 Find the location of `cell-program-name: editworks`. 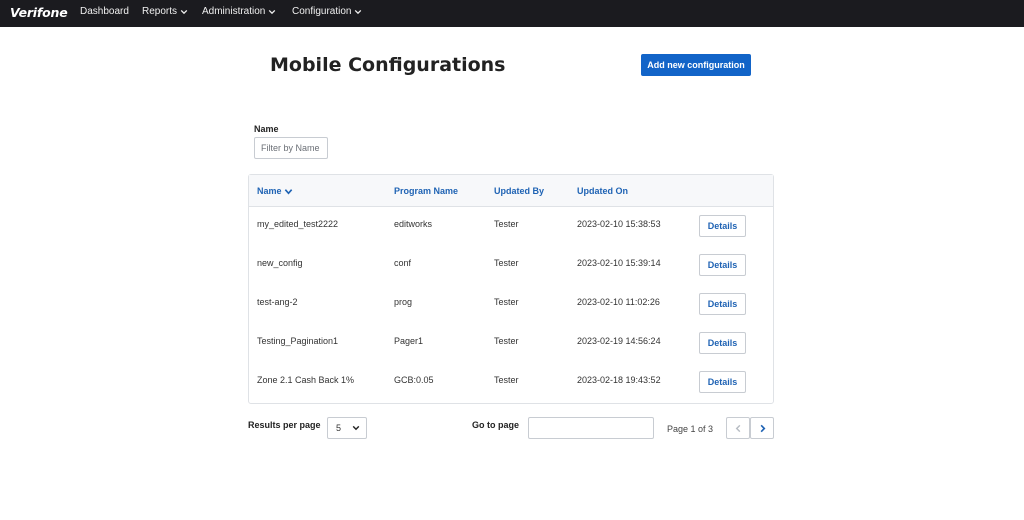

cell-program-name: editworks is located at coordinates (413, 224).